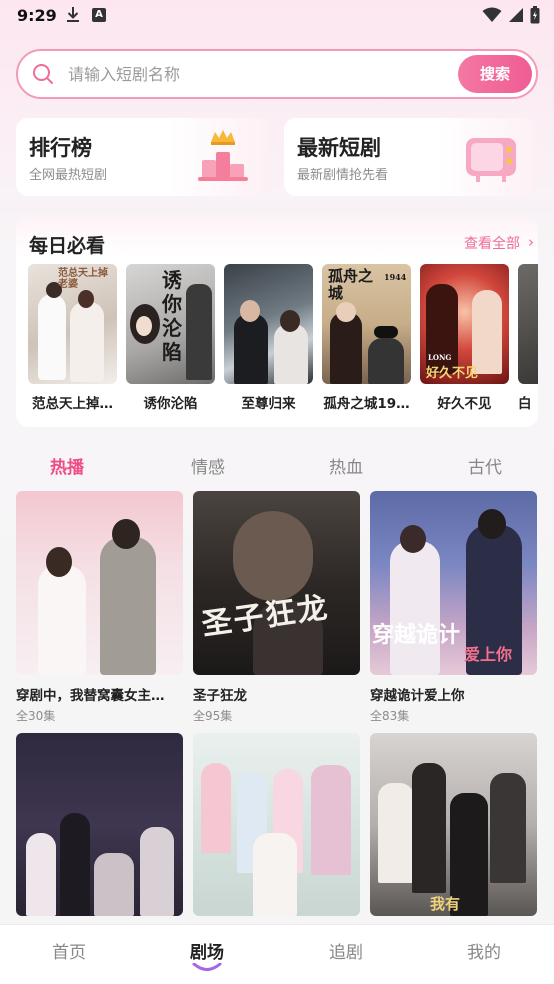 The height and width of the screenshot is (984, 554). I want to click on new-dramas-card-subtitle: 最新剧情抢先看, so click(343, 175).